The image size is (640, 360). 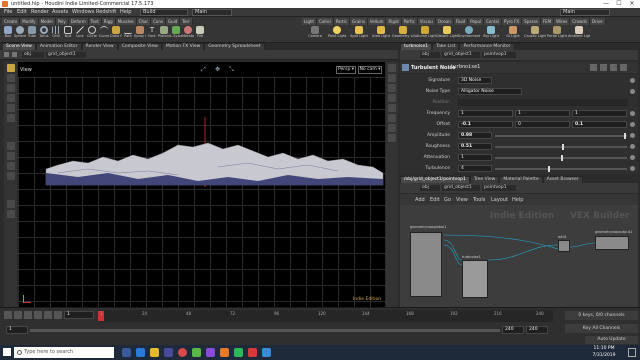 I want to click on roughness-slider, so click(x=561, y=147).